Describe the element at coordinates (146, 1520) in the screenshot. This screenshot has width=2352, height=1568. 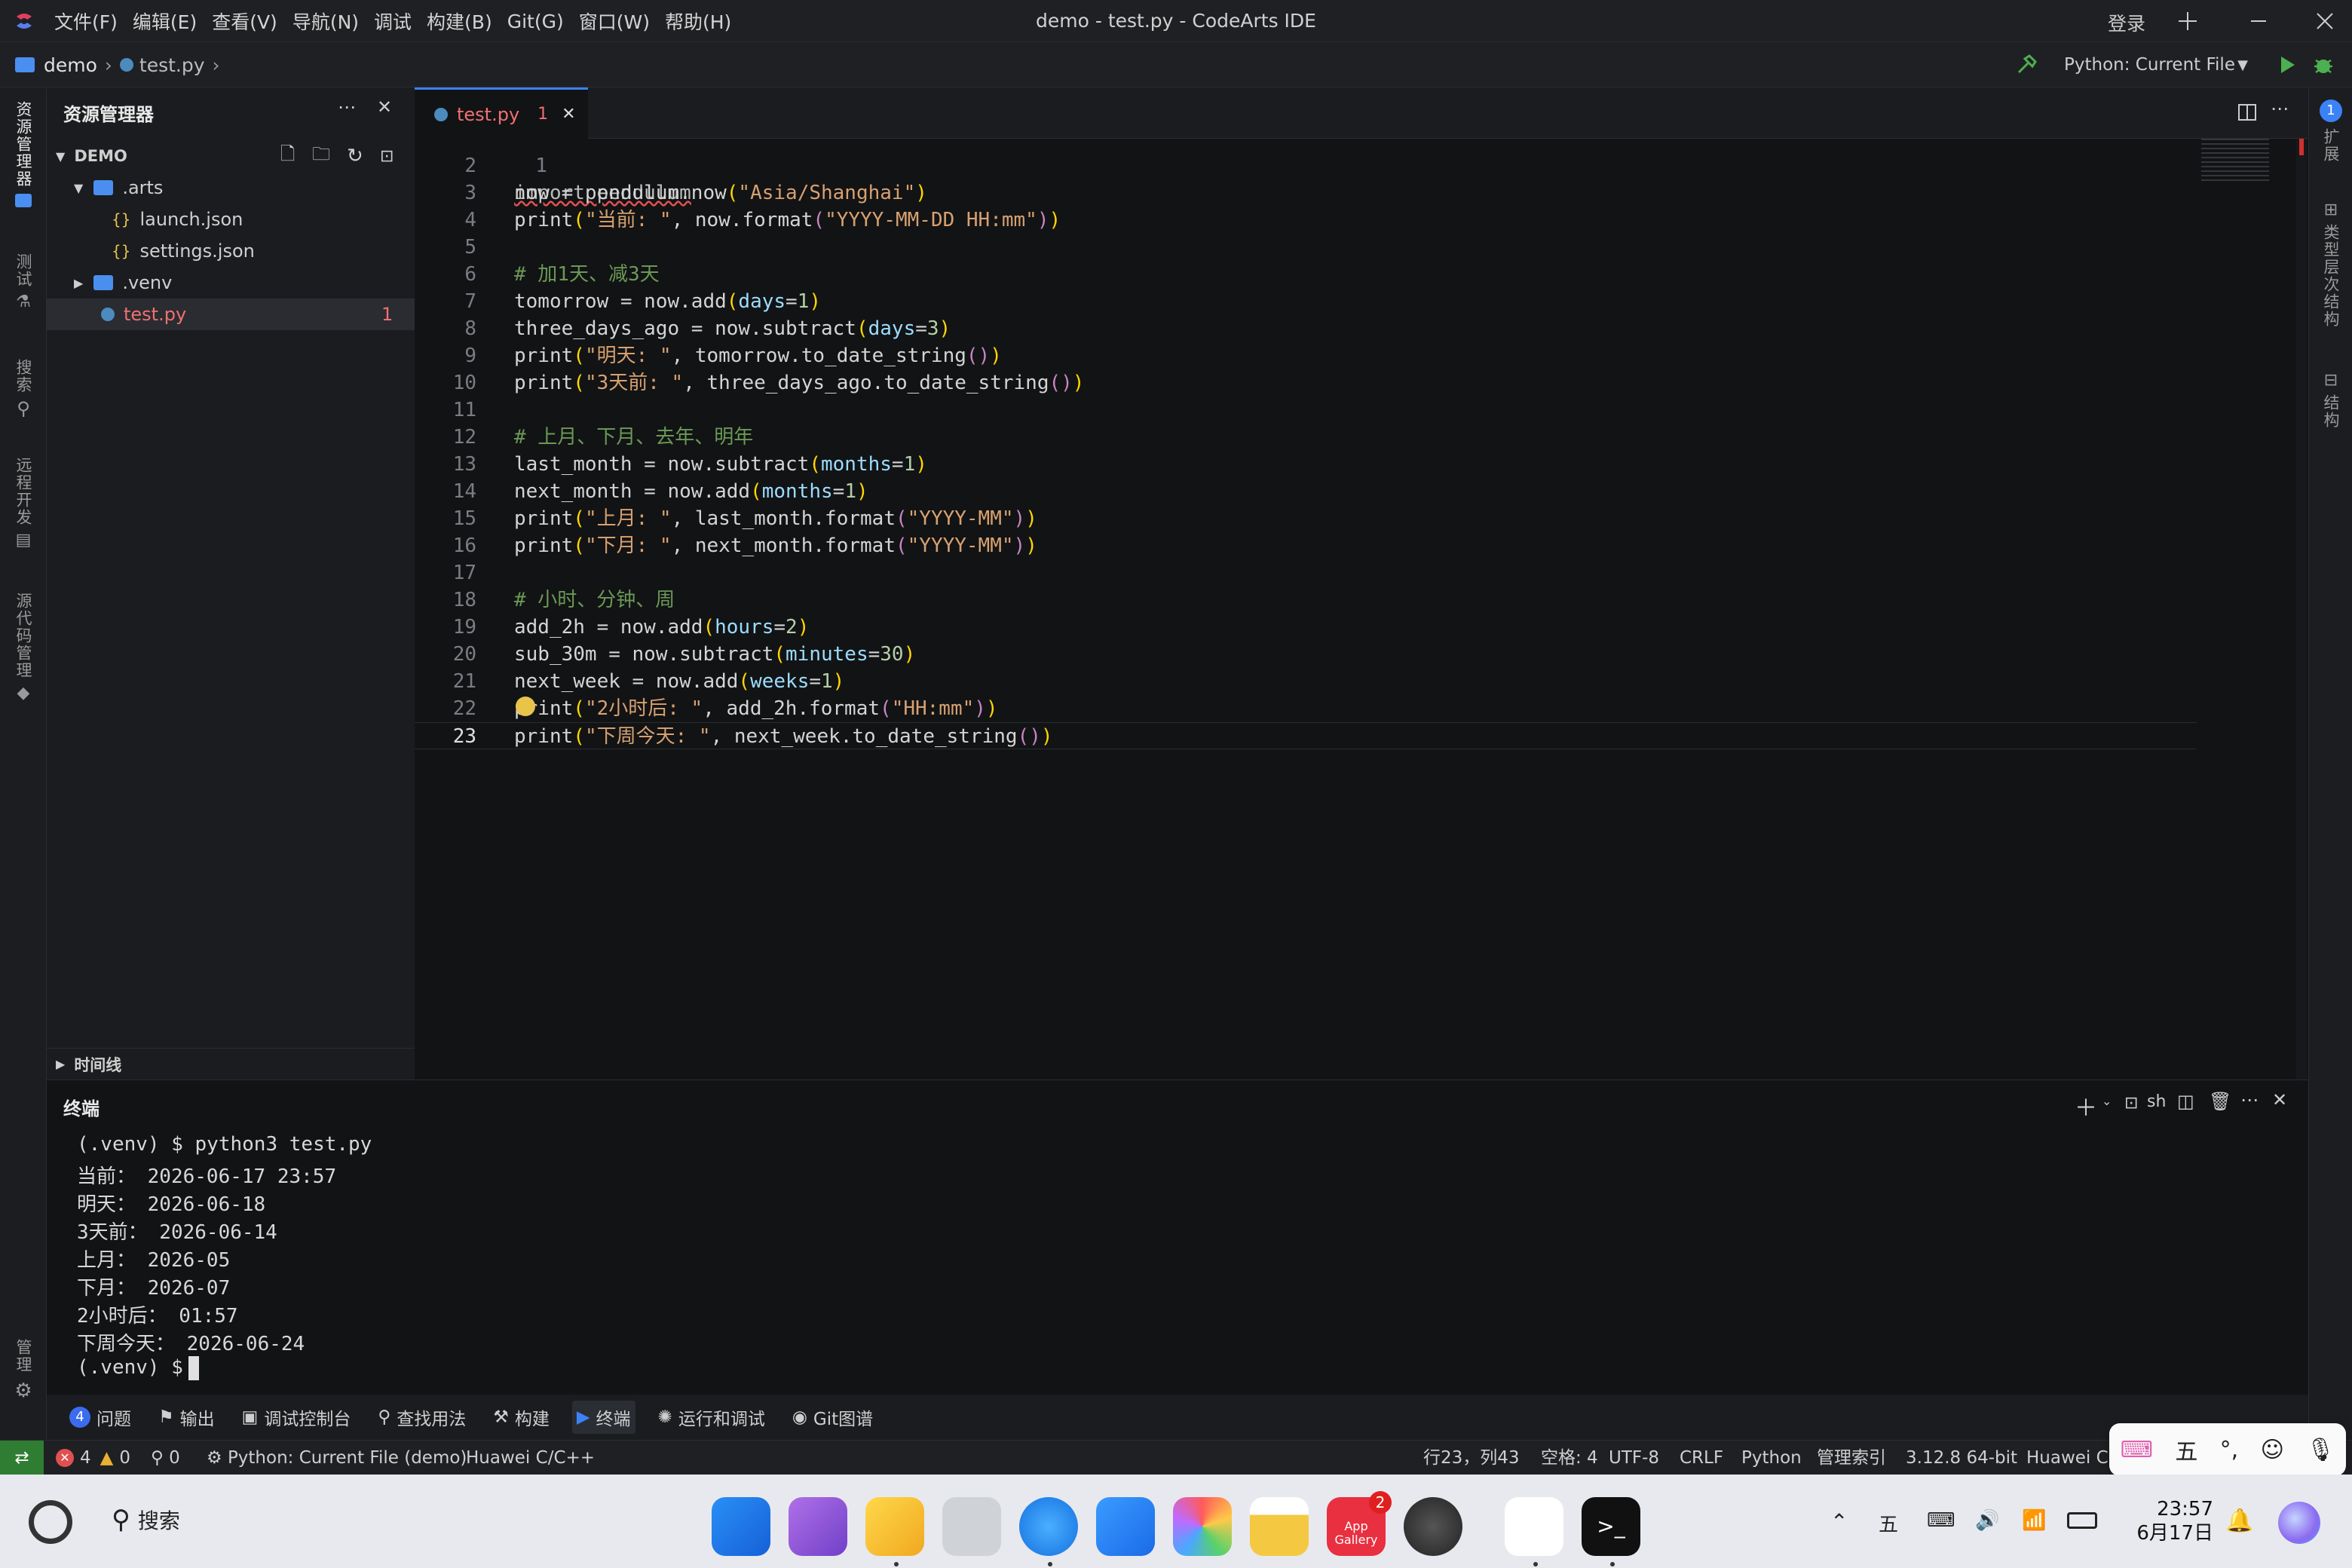
I see `taskbar-search: ⚲ 搜索` at that location.